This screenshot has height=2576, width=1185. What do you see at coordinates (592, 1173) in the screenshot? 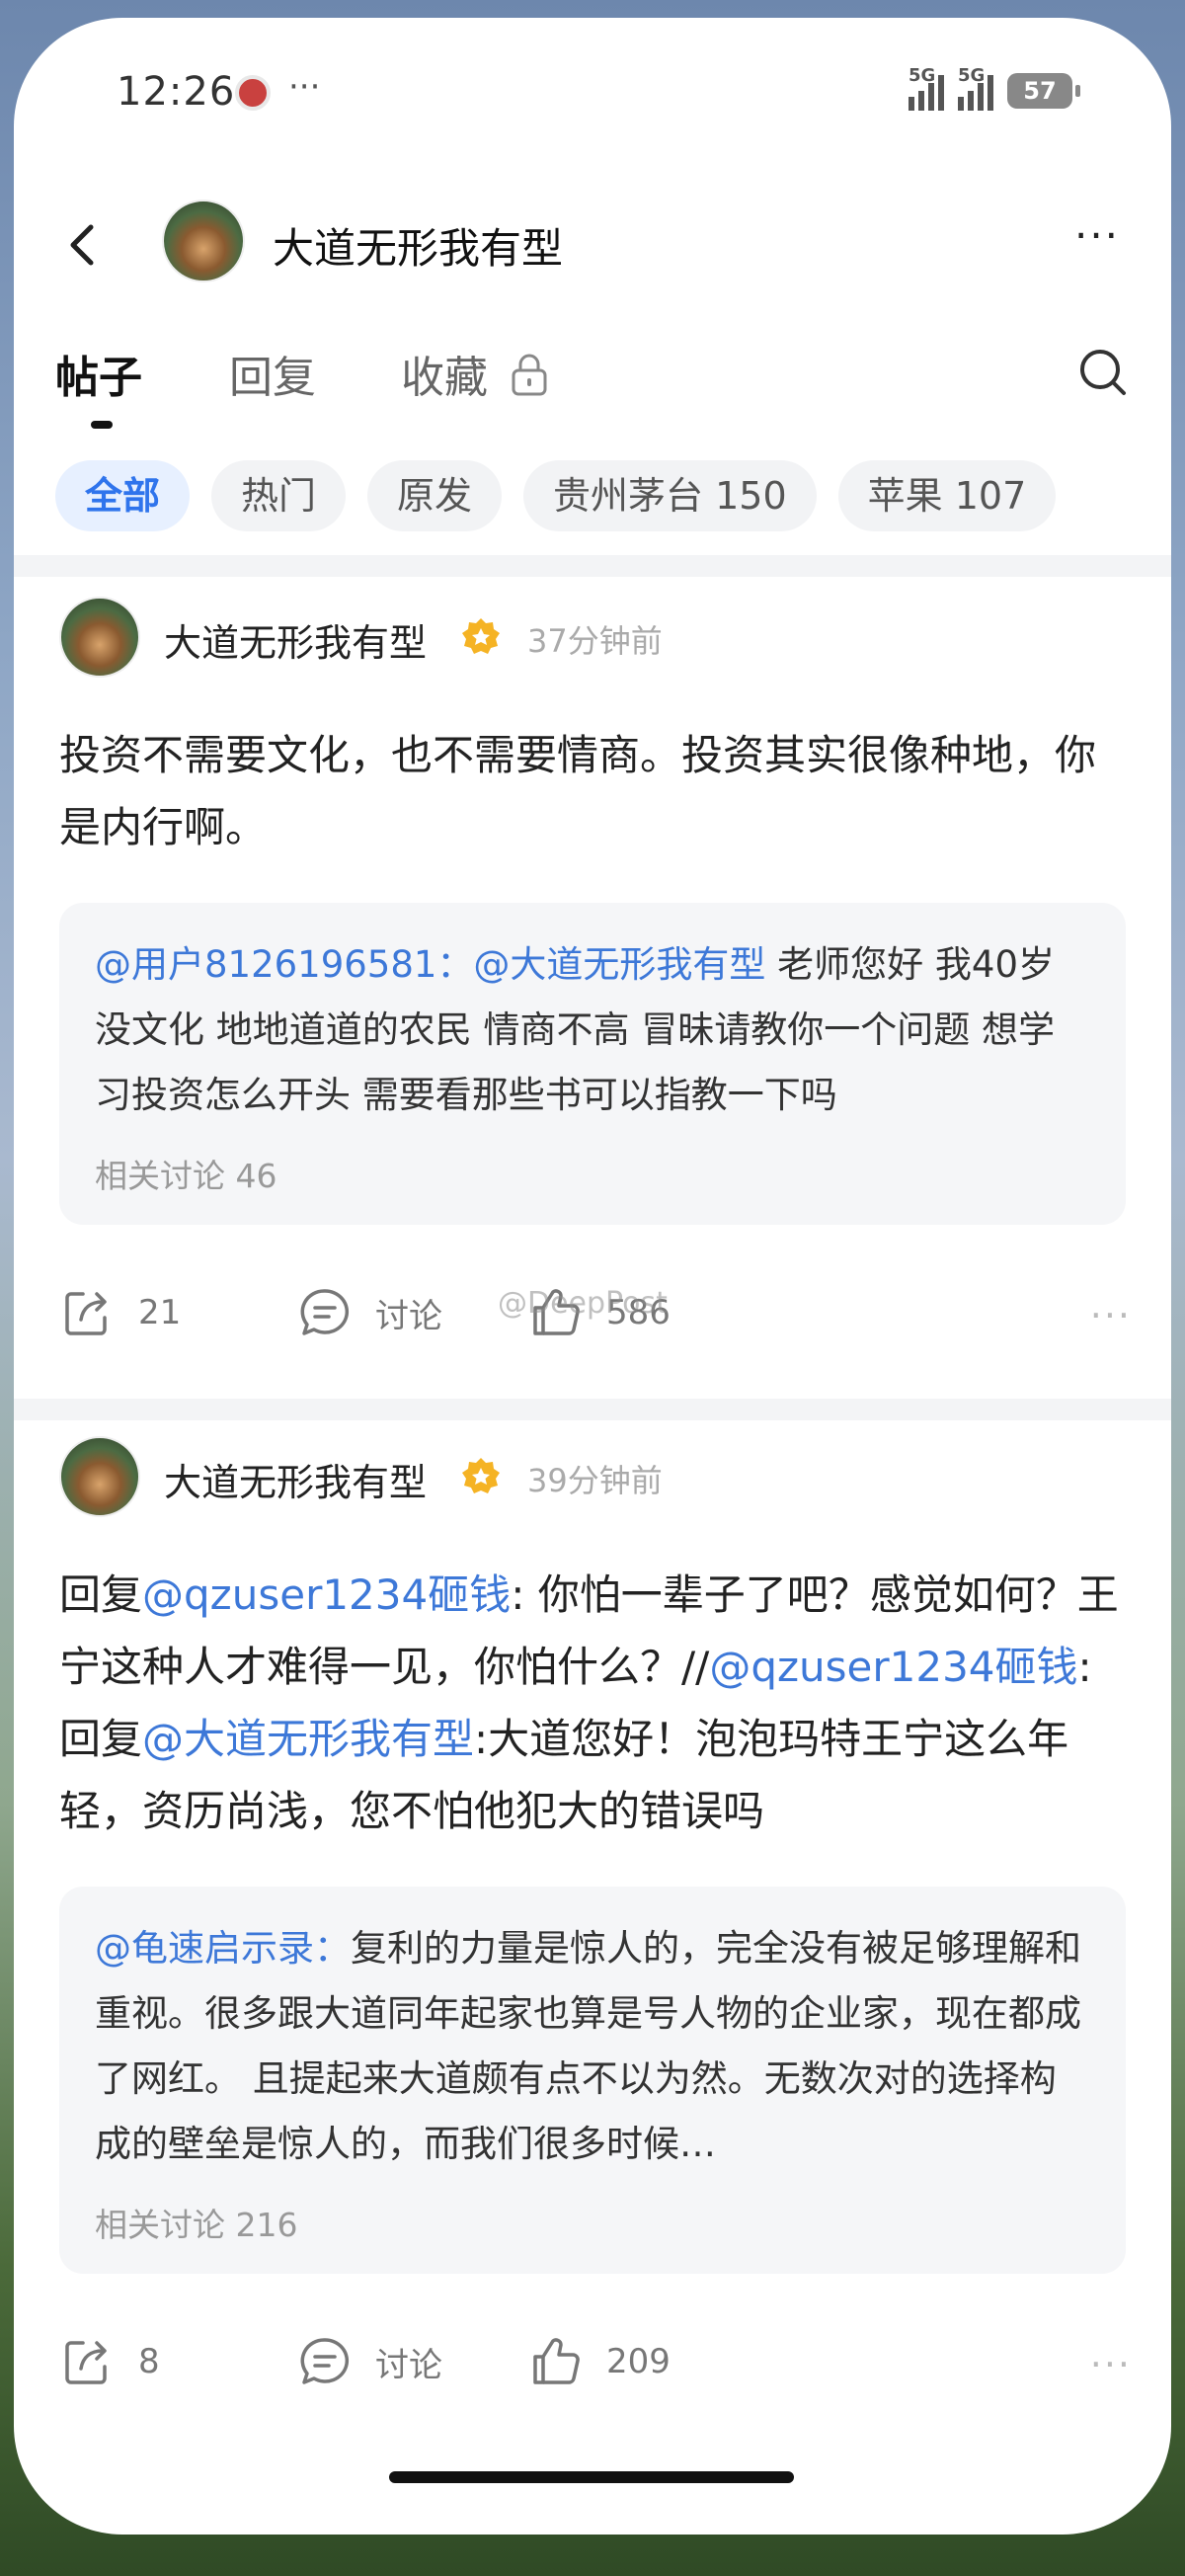
I see `related-discussions: 相关讨论 46` at bounding box center [592, 1173].